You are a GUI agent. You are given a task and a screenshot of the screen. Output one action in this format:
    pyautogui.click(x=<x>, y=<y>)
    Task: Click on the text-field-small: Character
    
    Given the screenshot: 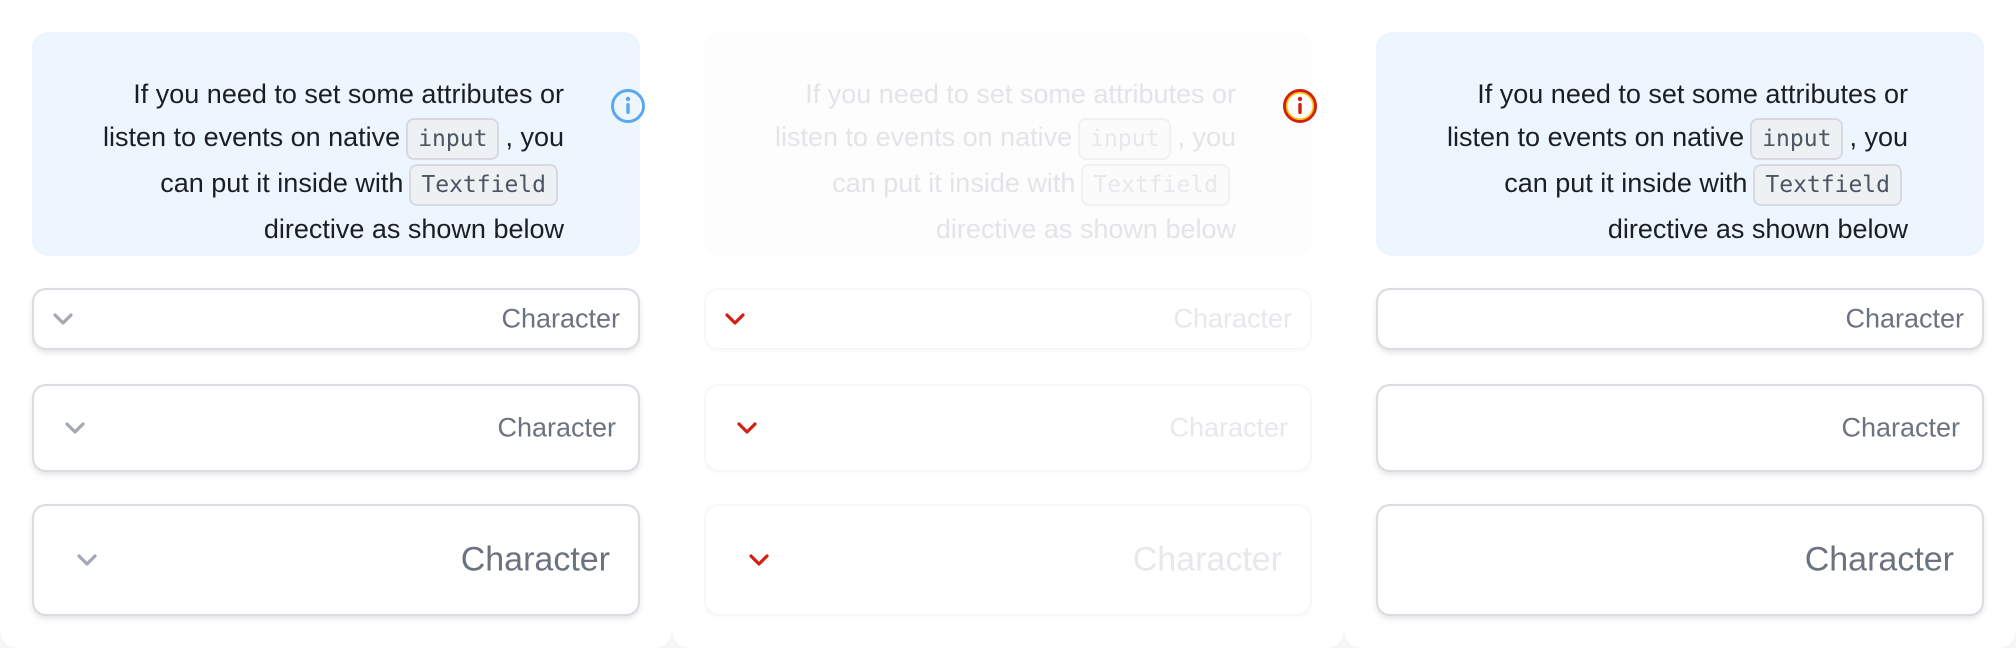 What is the action you would take?
    pyautogui.click(x=1680, y=319)
    